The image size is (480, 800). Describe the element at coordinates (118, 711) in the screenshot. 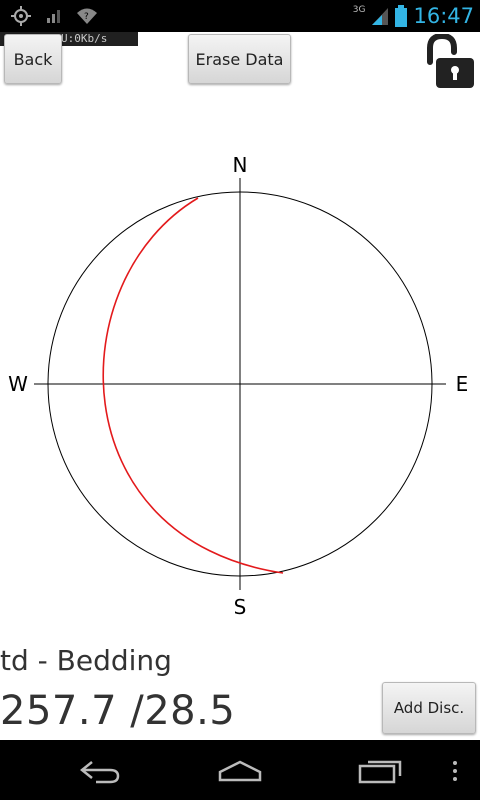

I see `measurement-value: 257.7 /28.5` at that location.